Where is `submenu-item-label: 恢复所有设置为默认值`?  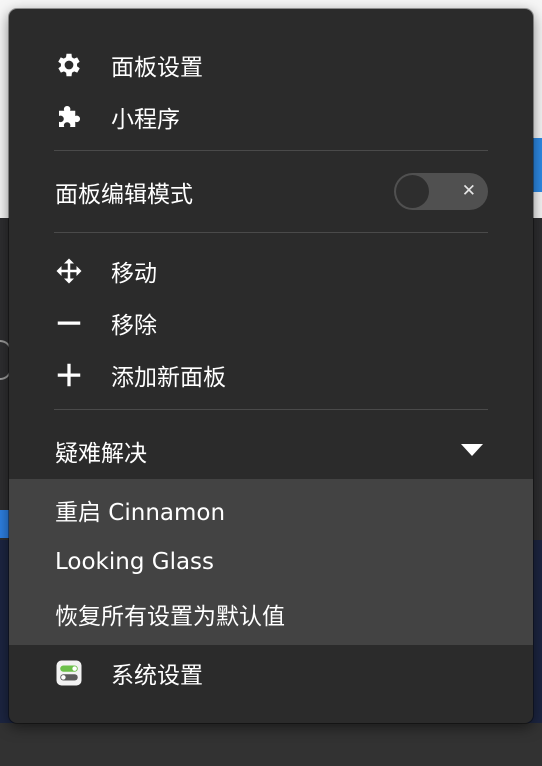
submenu-item-label: 恢复所有设置为默认值 is located at coordinates (170, 617).